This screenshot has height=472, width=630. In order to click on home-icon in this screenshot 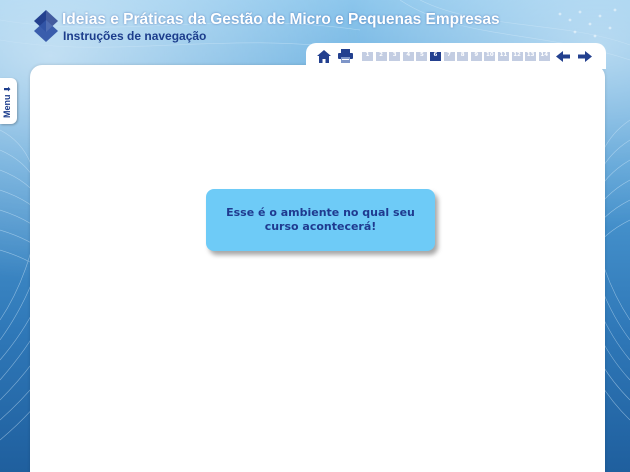, I will do `click(324, 56)`.